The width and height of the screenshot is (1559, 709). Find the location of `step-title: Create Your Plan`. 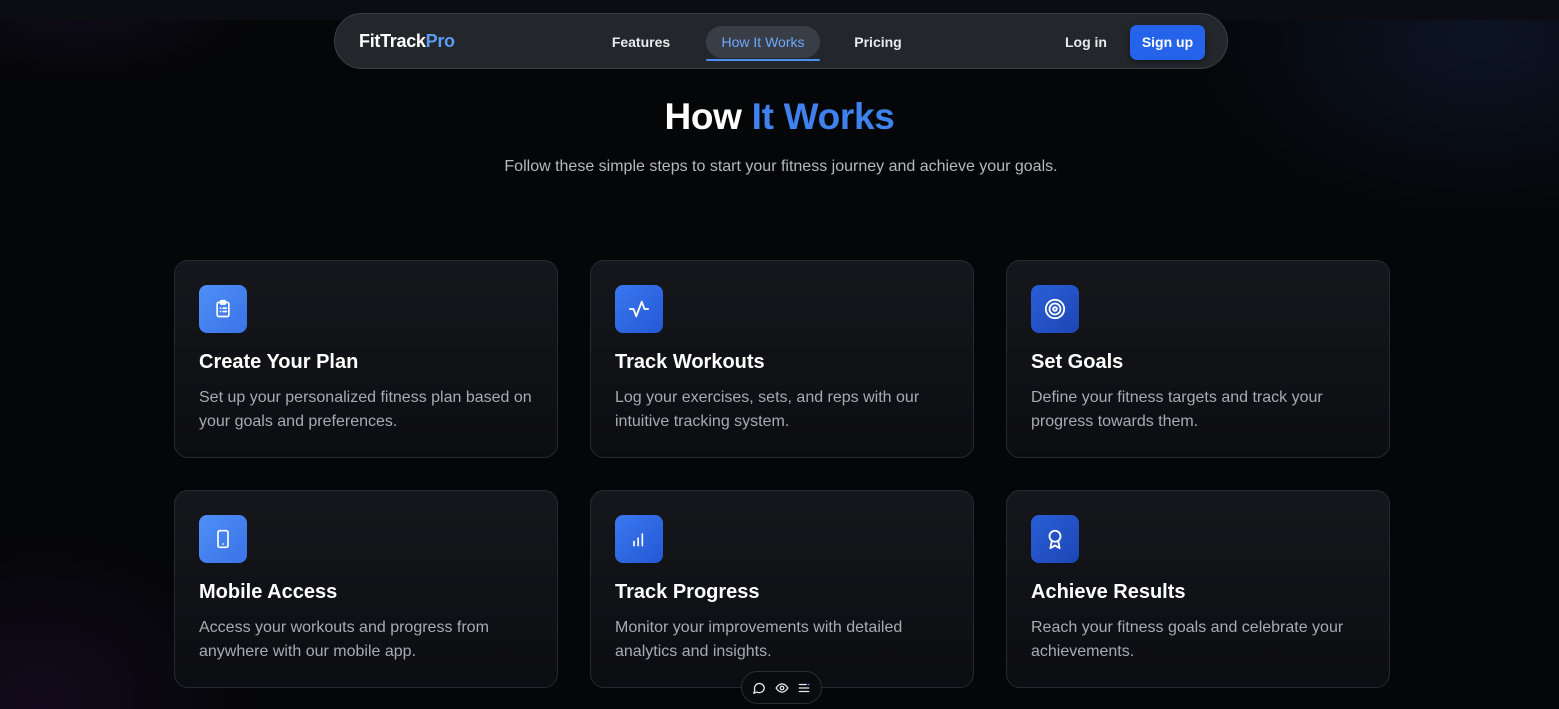

step-title: Create Your Plan is located at coordinates (279, 362).